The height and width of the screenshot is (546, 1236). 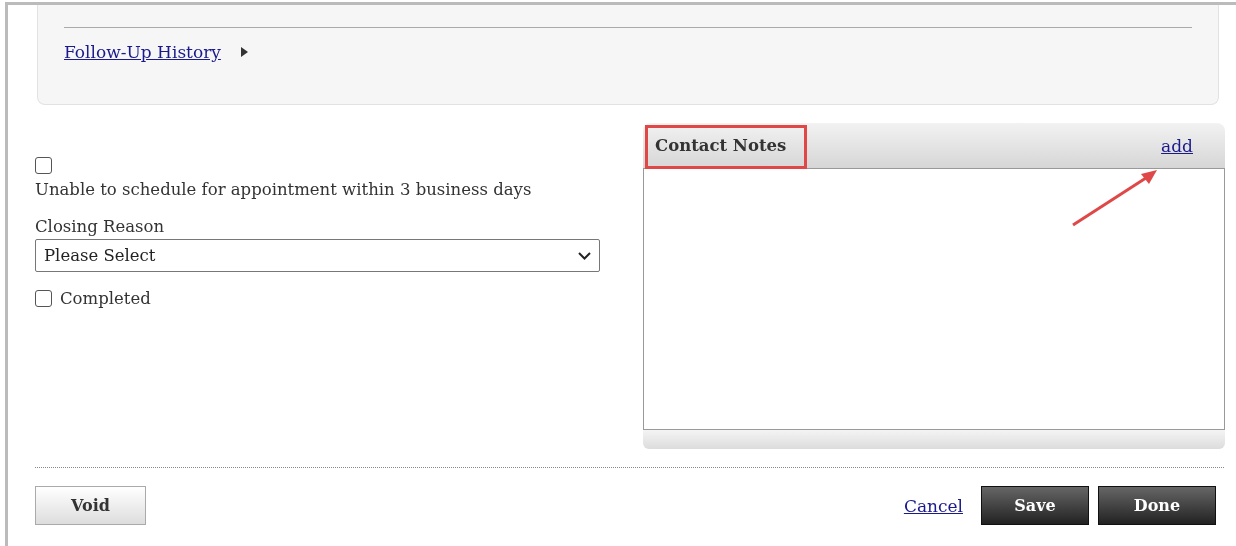 What do you see at coordinates (100, 226) in the screenshot?
I see `field-label: Closing Reason` at bounding box center [100, 226].